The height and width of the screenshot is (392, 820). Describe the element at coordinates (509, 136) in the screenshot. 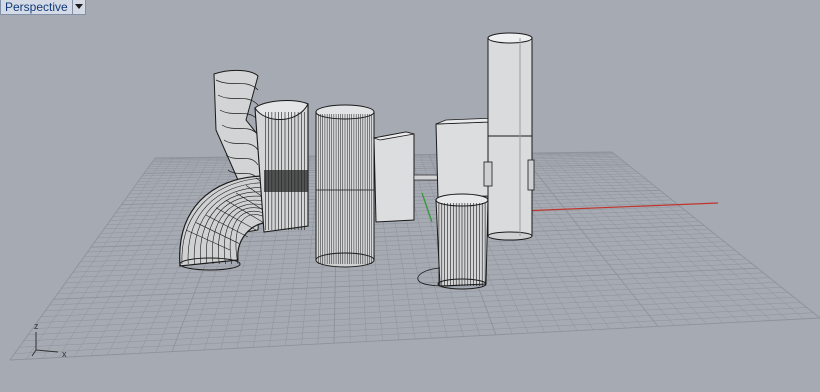

I see `tower-cylinder` at that location.